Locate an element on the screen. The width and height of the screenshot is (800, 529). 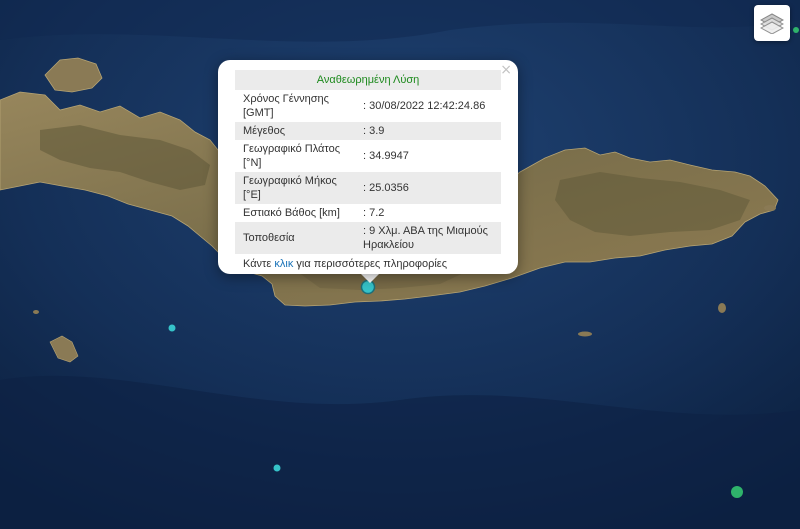
info-row-depth: Εστιακό Βάθος [km] : 7.2 is located at coordinates (368, 213).